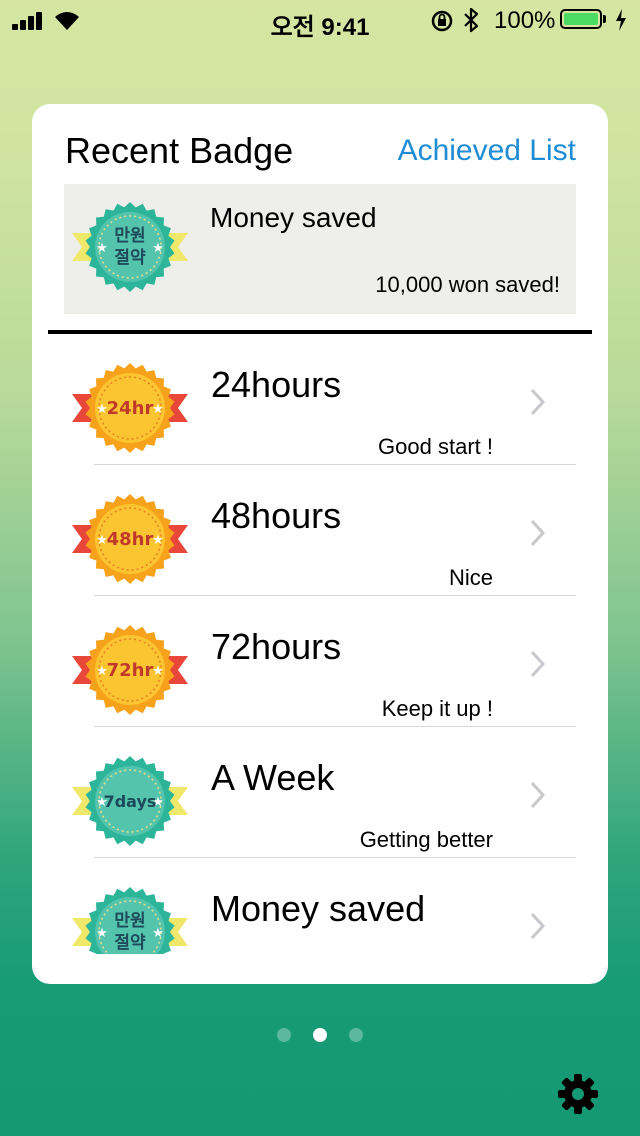  I want to click on badge-row-money-saved: ★ ★ 만원 절약 Money saved, so click(320, 906).